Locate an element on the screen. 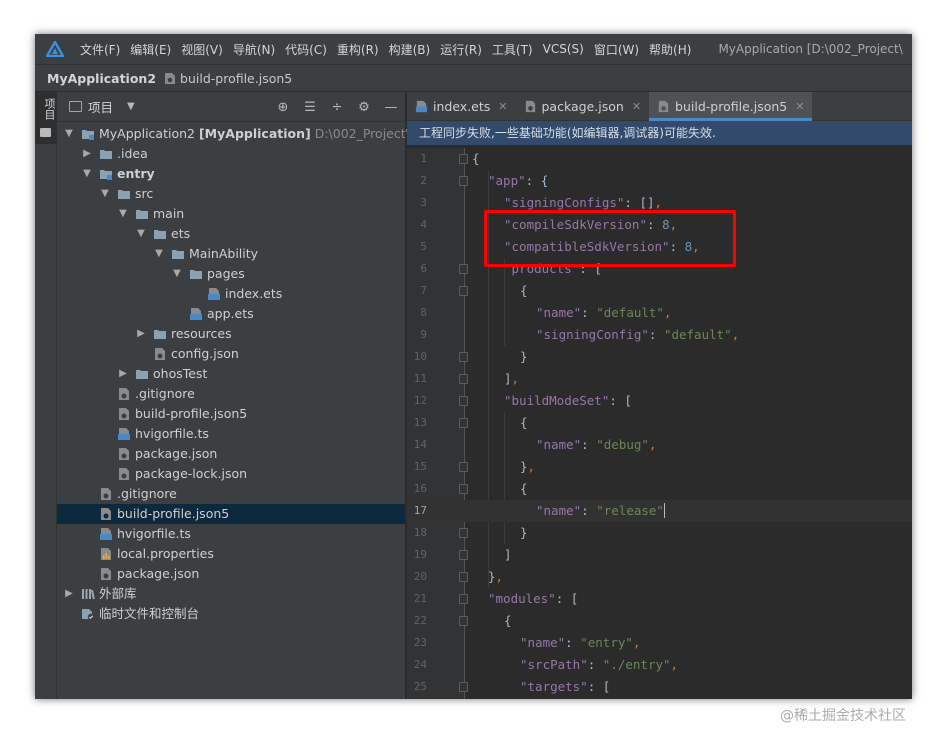 Image resolution: width=947 pixels, height=733 pixels. menu-navigate: 导航(N) is located at coordinates (254, 49).